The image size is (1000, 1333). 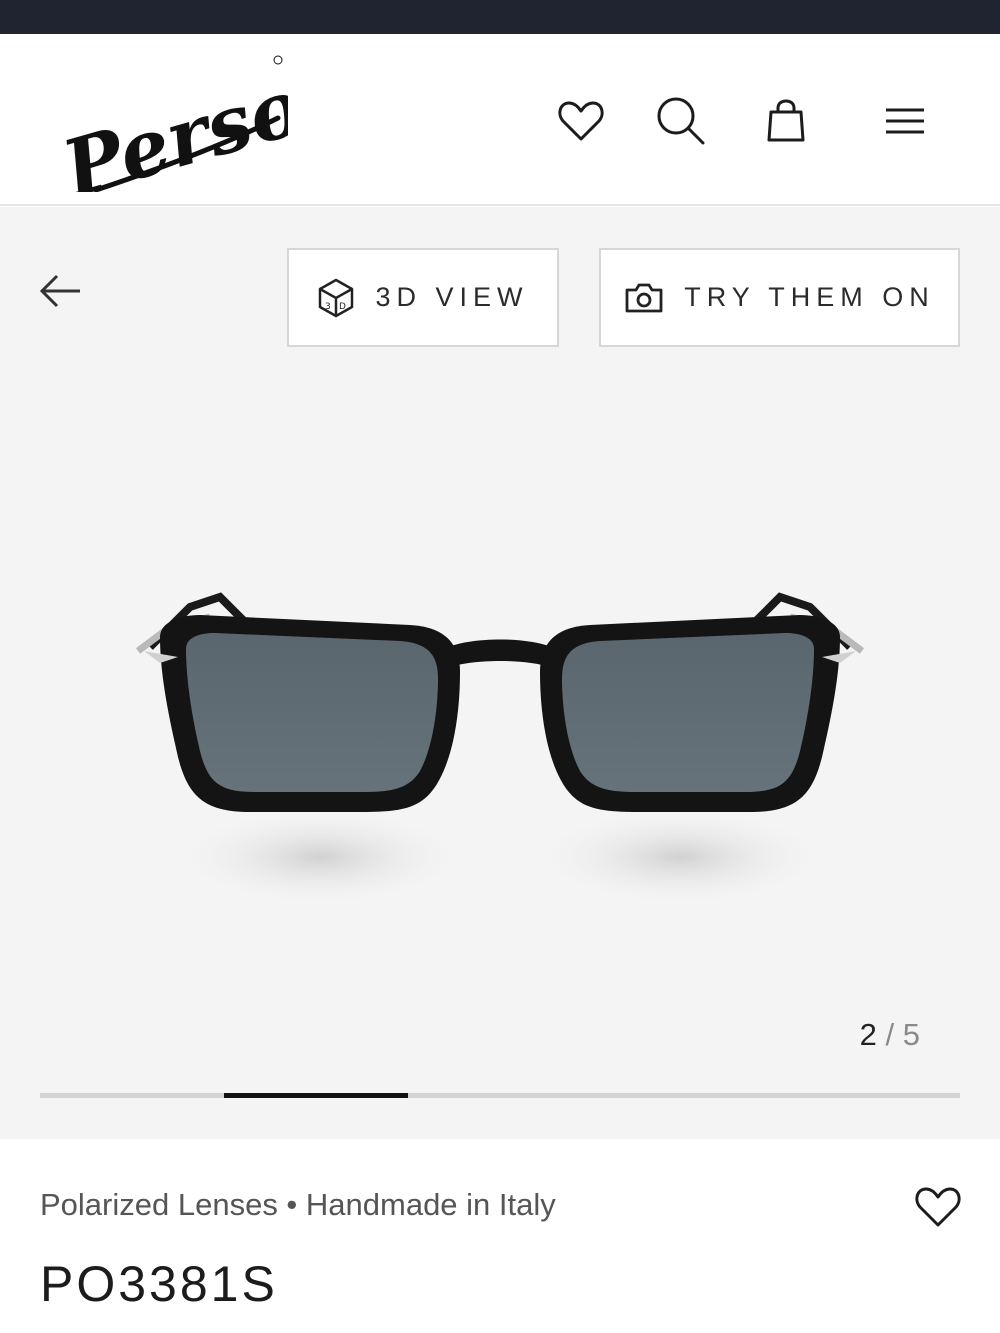 What do you see at coordinates (342, 307) in the screenshot?
I see `svg-text: D` at bounding box center [342, 307].